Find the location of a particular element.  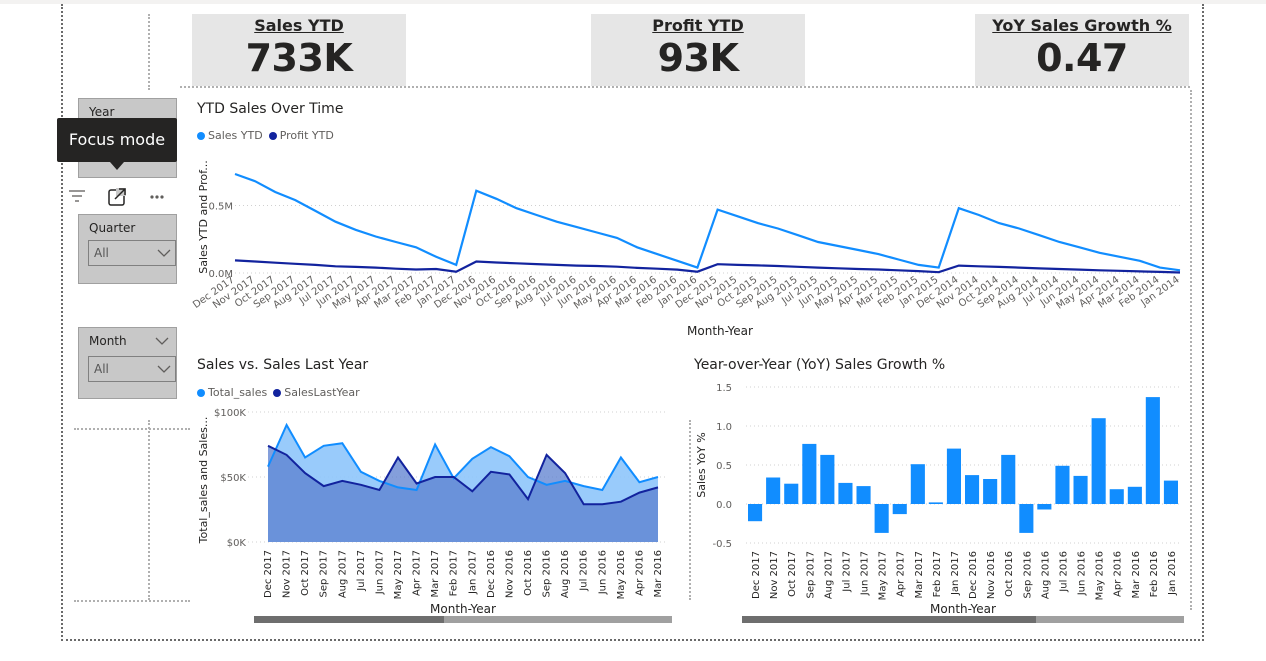

x-tick-label: Jan 2017 is located at coordinates (955, 573).